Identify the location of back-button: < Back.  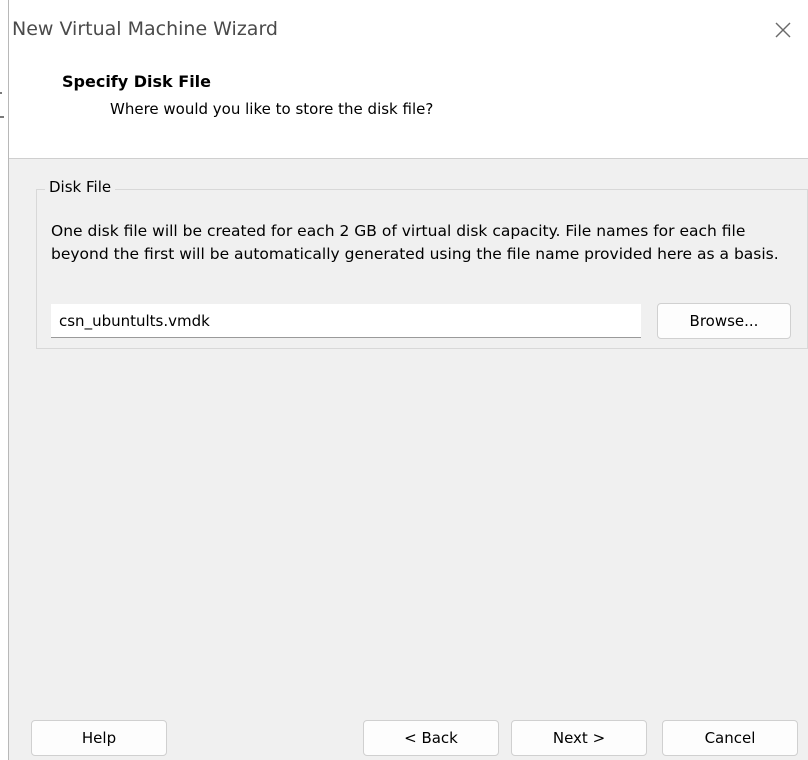
(431, 738).